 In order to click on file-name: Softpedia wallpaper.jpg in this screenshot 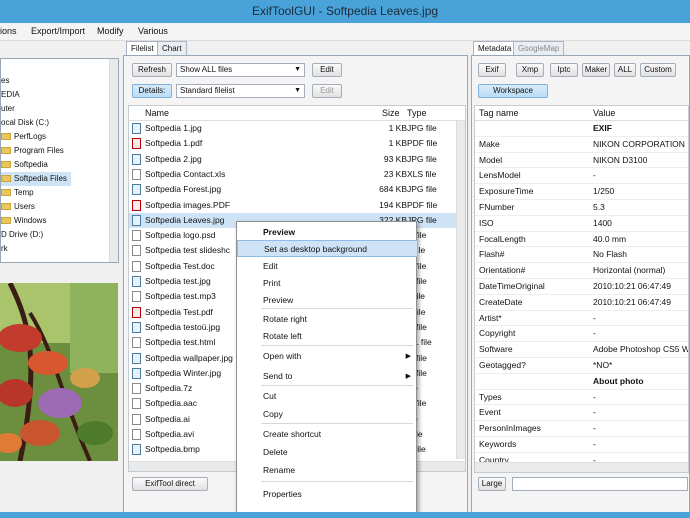, I will do `click(189, 357)`.